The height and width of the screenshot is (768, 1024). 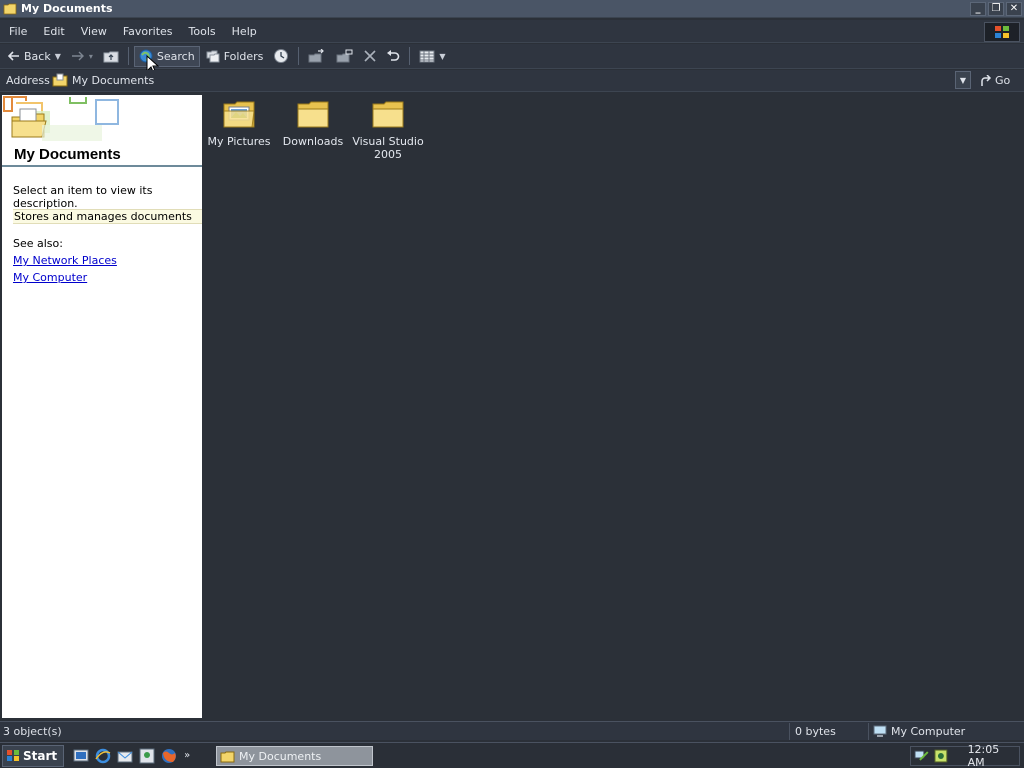 What do you see at coordinates (202, 31) in the screenshot?
I see `menu-tools: Tools` at bounding box center [202, 31].